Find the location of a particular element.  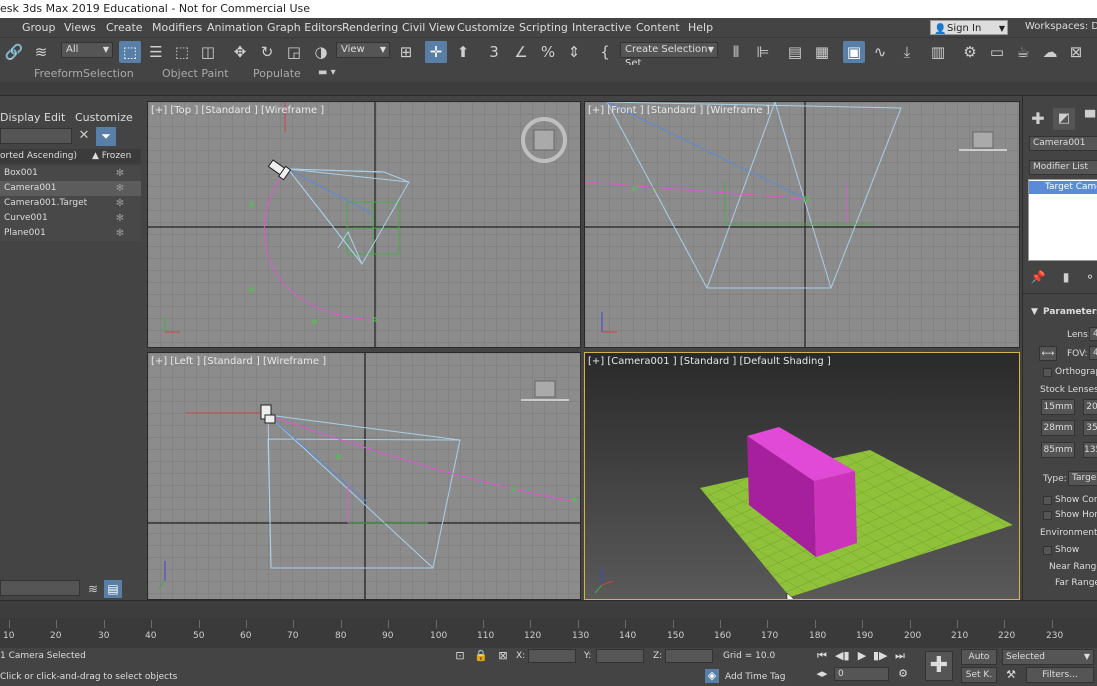

menu-modifiers: Modifiers is located at coordinates (177, 27).